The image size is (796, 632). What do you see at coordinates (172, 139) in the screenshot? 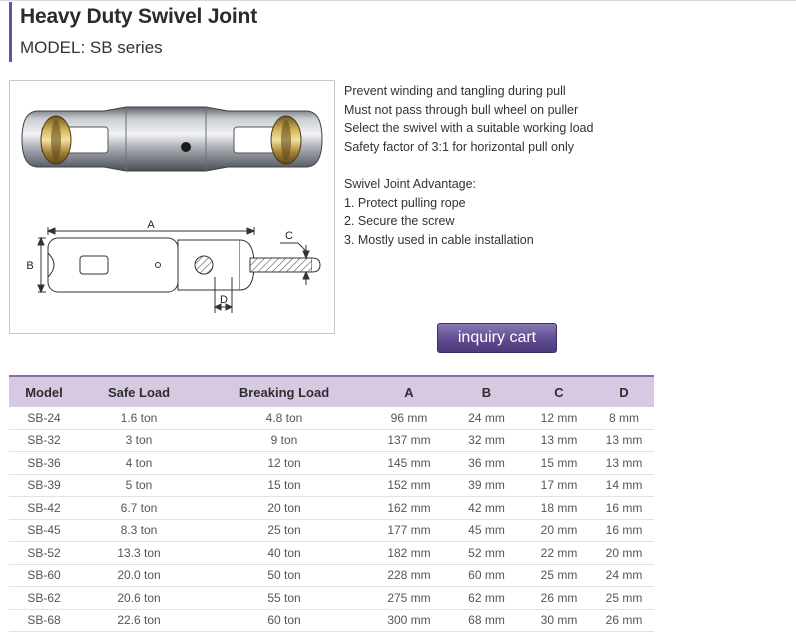
I see `swivel-photo` at bounding box center [172, 139].